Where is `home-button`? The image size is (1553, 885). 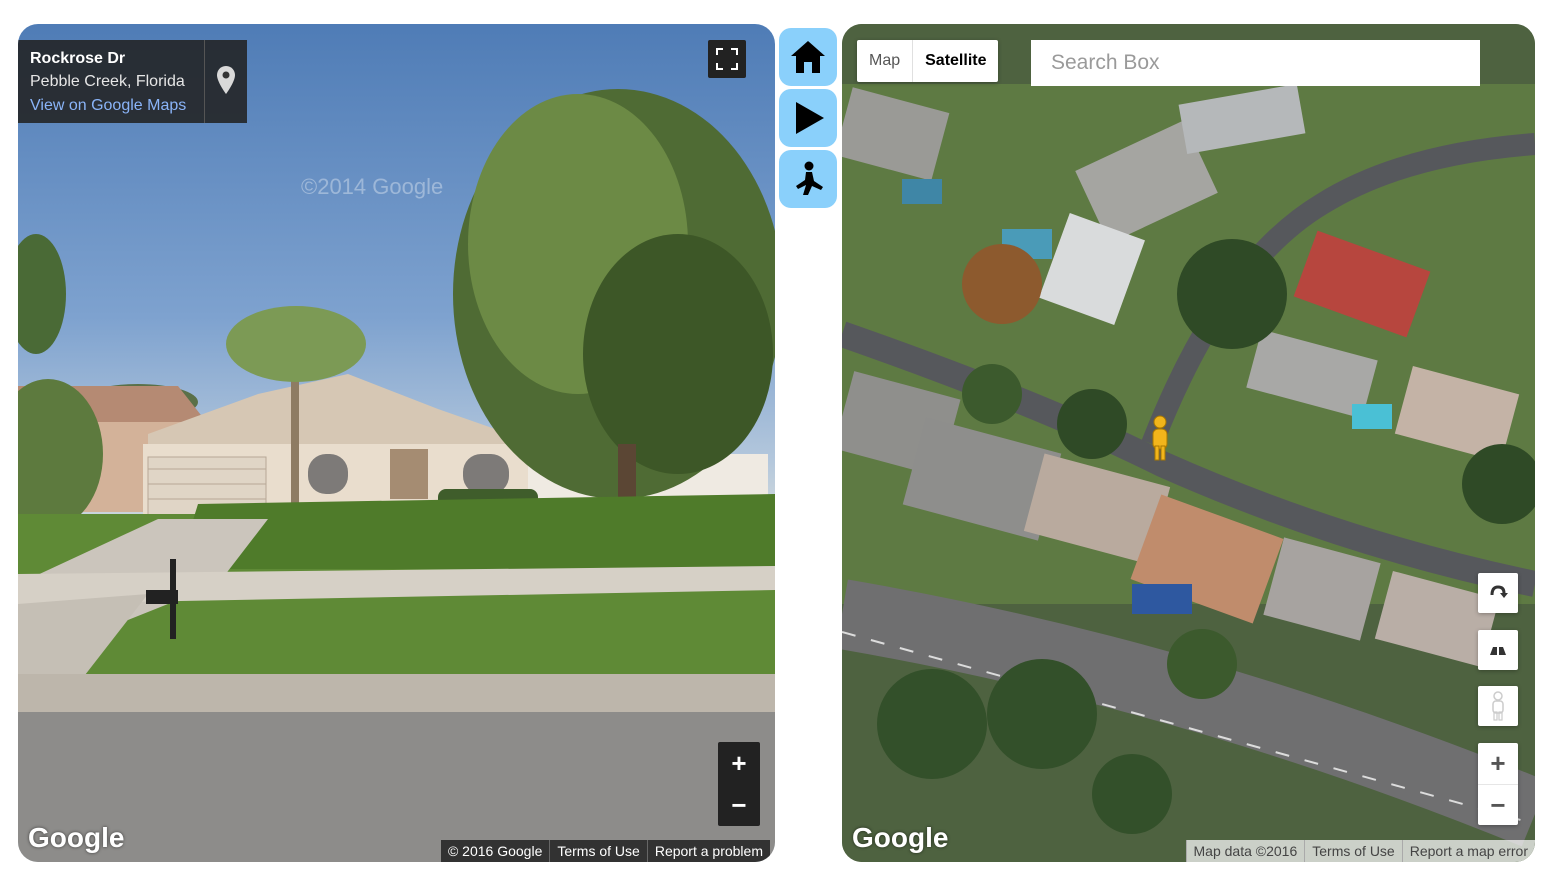 home-button is located at coordinates (808, 57).